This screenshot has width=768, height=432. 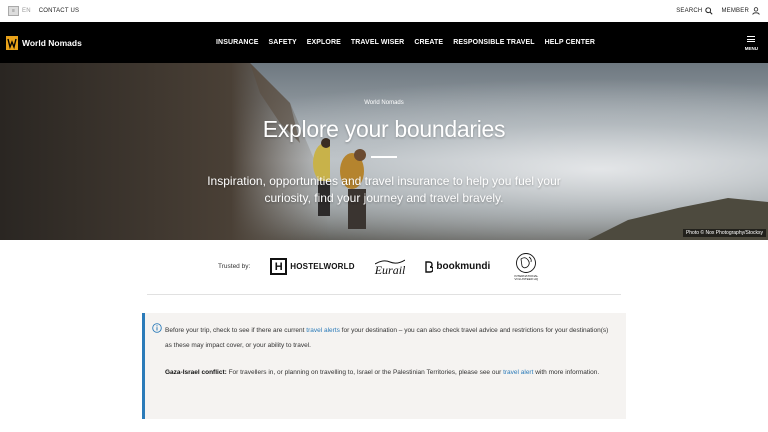 I want to click on info-icon, so click(x=157, y=328).